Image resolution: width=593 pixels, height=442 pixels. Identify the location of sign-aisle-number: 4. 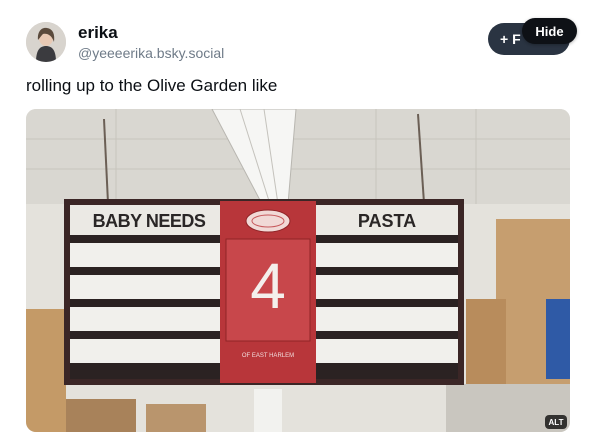
(268, 286).